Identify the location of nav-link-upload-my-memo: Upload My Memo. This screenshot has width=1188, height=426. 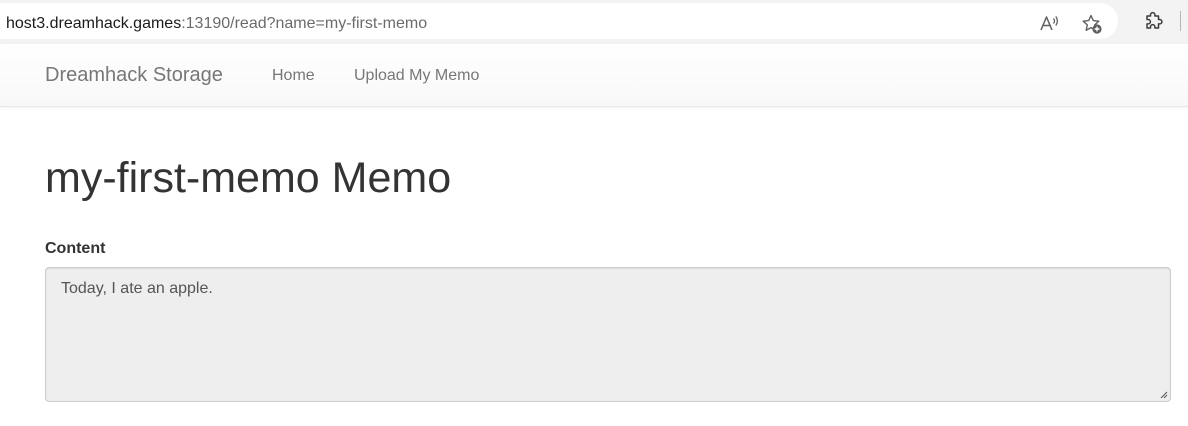
(416, 76).